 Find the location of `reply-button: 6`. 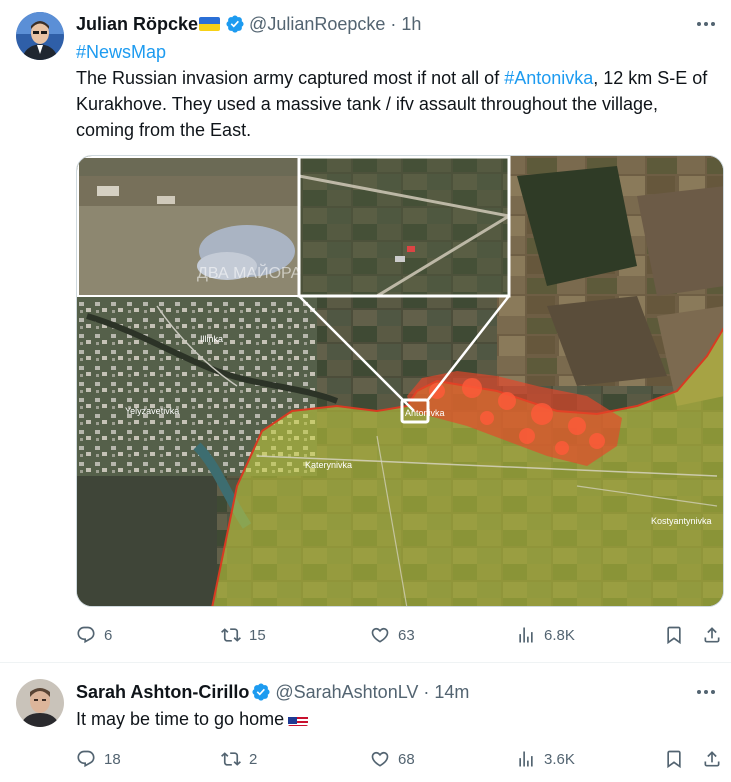

reply-button: 6 is located at coordinates (94, 635).